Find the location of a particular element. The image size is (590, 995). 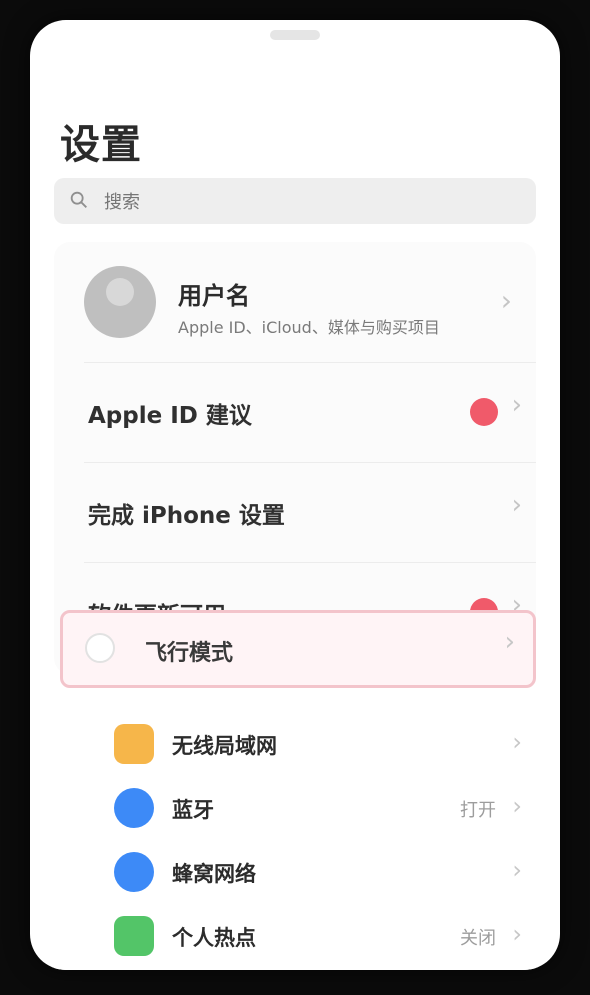

list-label: 蜂窝网络 is located at coordinates (214, 874).